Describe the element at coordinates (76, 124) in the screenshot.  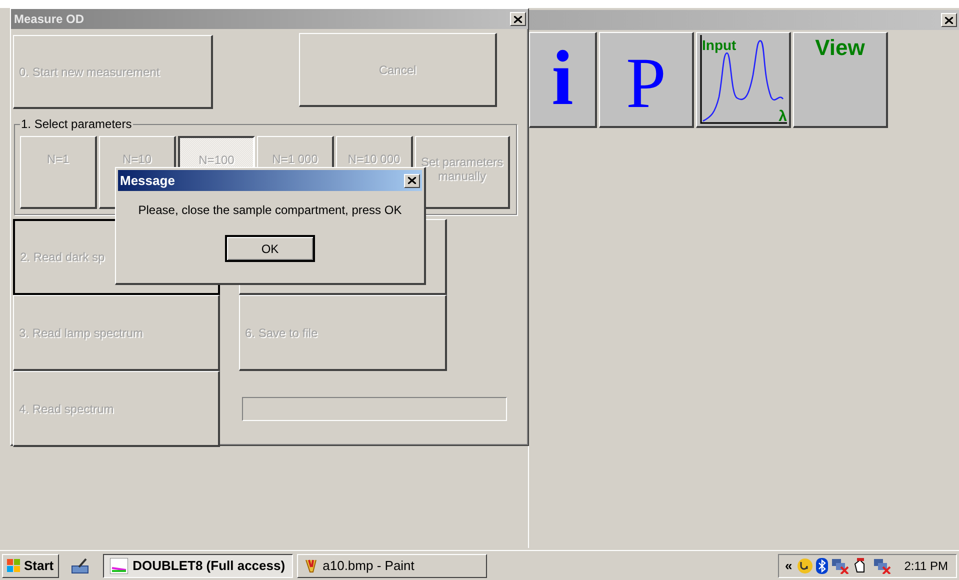
I see `group-label: 1. Select parameters` at that location.